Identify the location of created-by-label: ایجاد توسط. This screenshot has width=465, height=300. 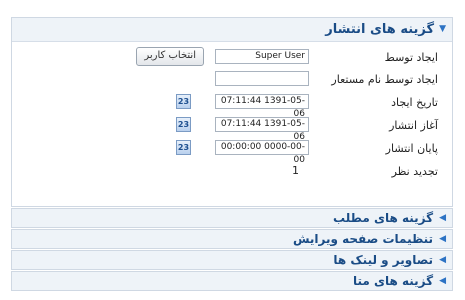
(411, 57).